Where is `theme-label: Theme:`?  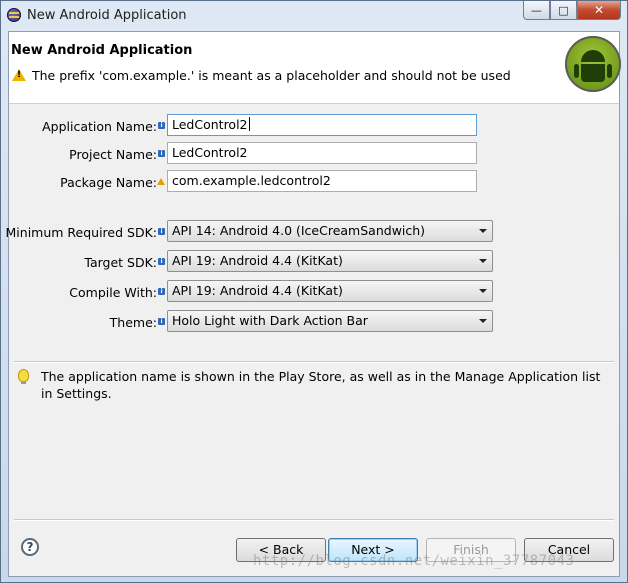
theme-label: Theme: is located at coordinates (133, 322).